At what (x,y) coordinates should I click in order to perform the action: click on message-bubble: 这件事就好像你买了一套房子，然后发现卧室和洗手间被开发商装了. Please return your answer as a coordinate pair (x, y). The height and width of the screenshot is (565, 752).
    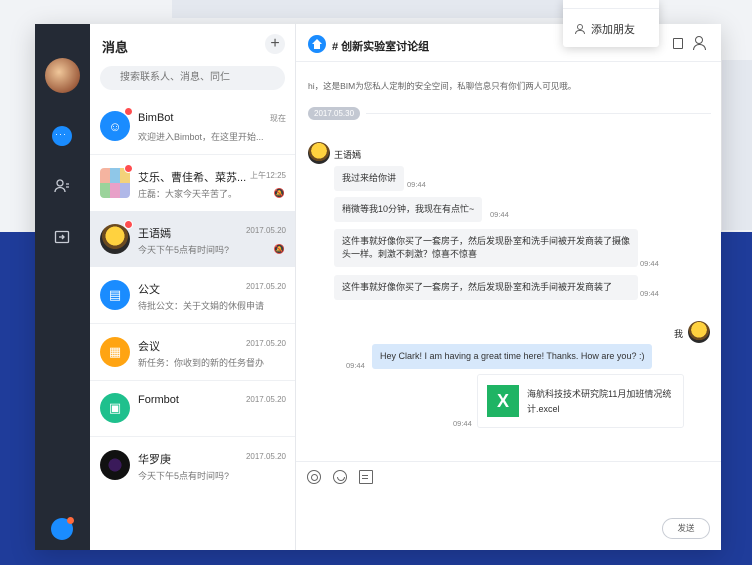
    Looking at the image, I should click on (486, 287).